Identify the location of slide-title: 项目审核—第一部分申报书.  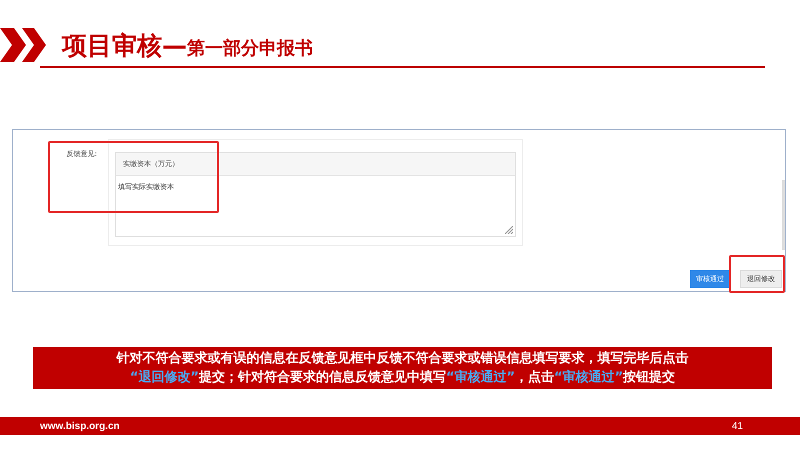
(187, 46).